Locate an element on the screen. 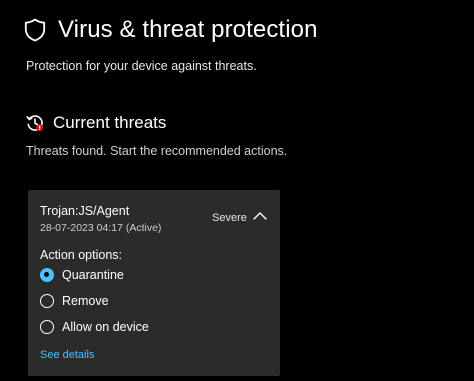 The image size is (474, 381). current-threats-header: Current threats is located at coordinates (96, 123).